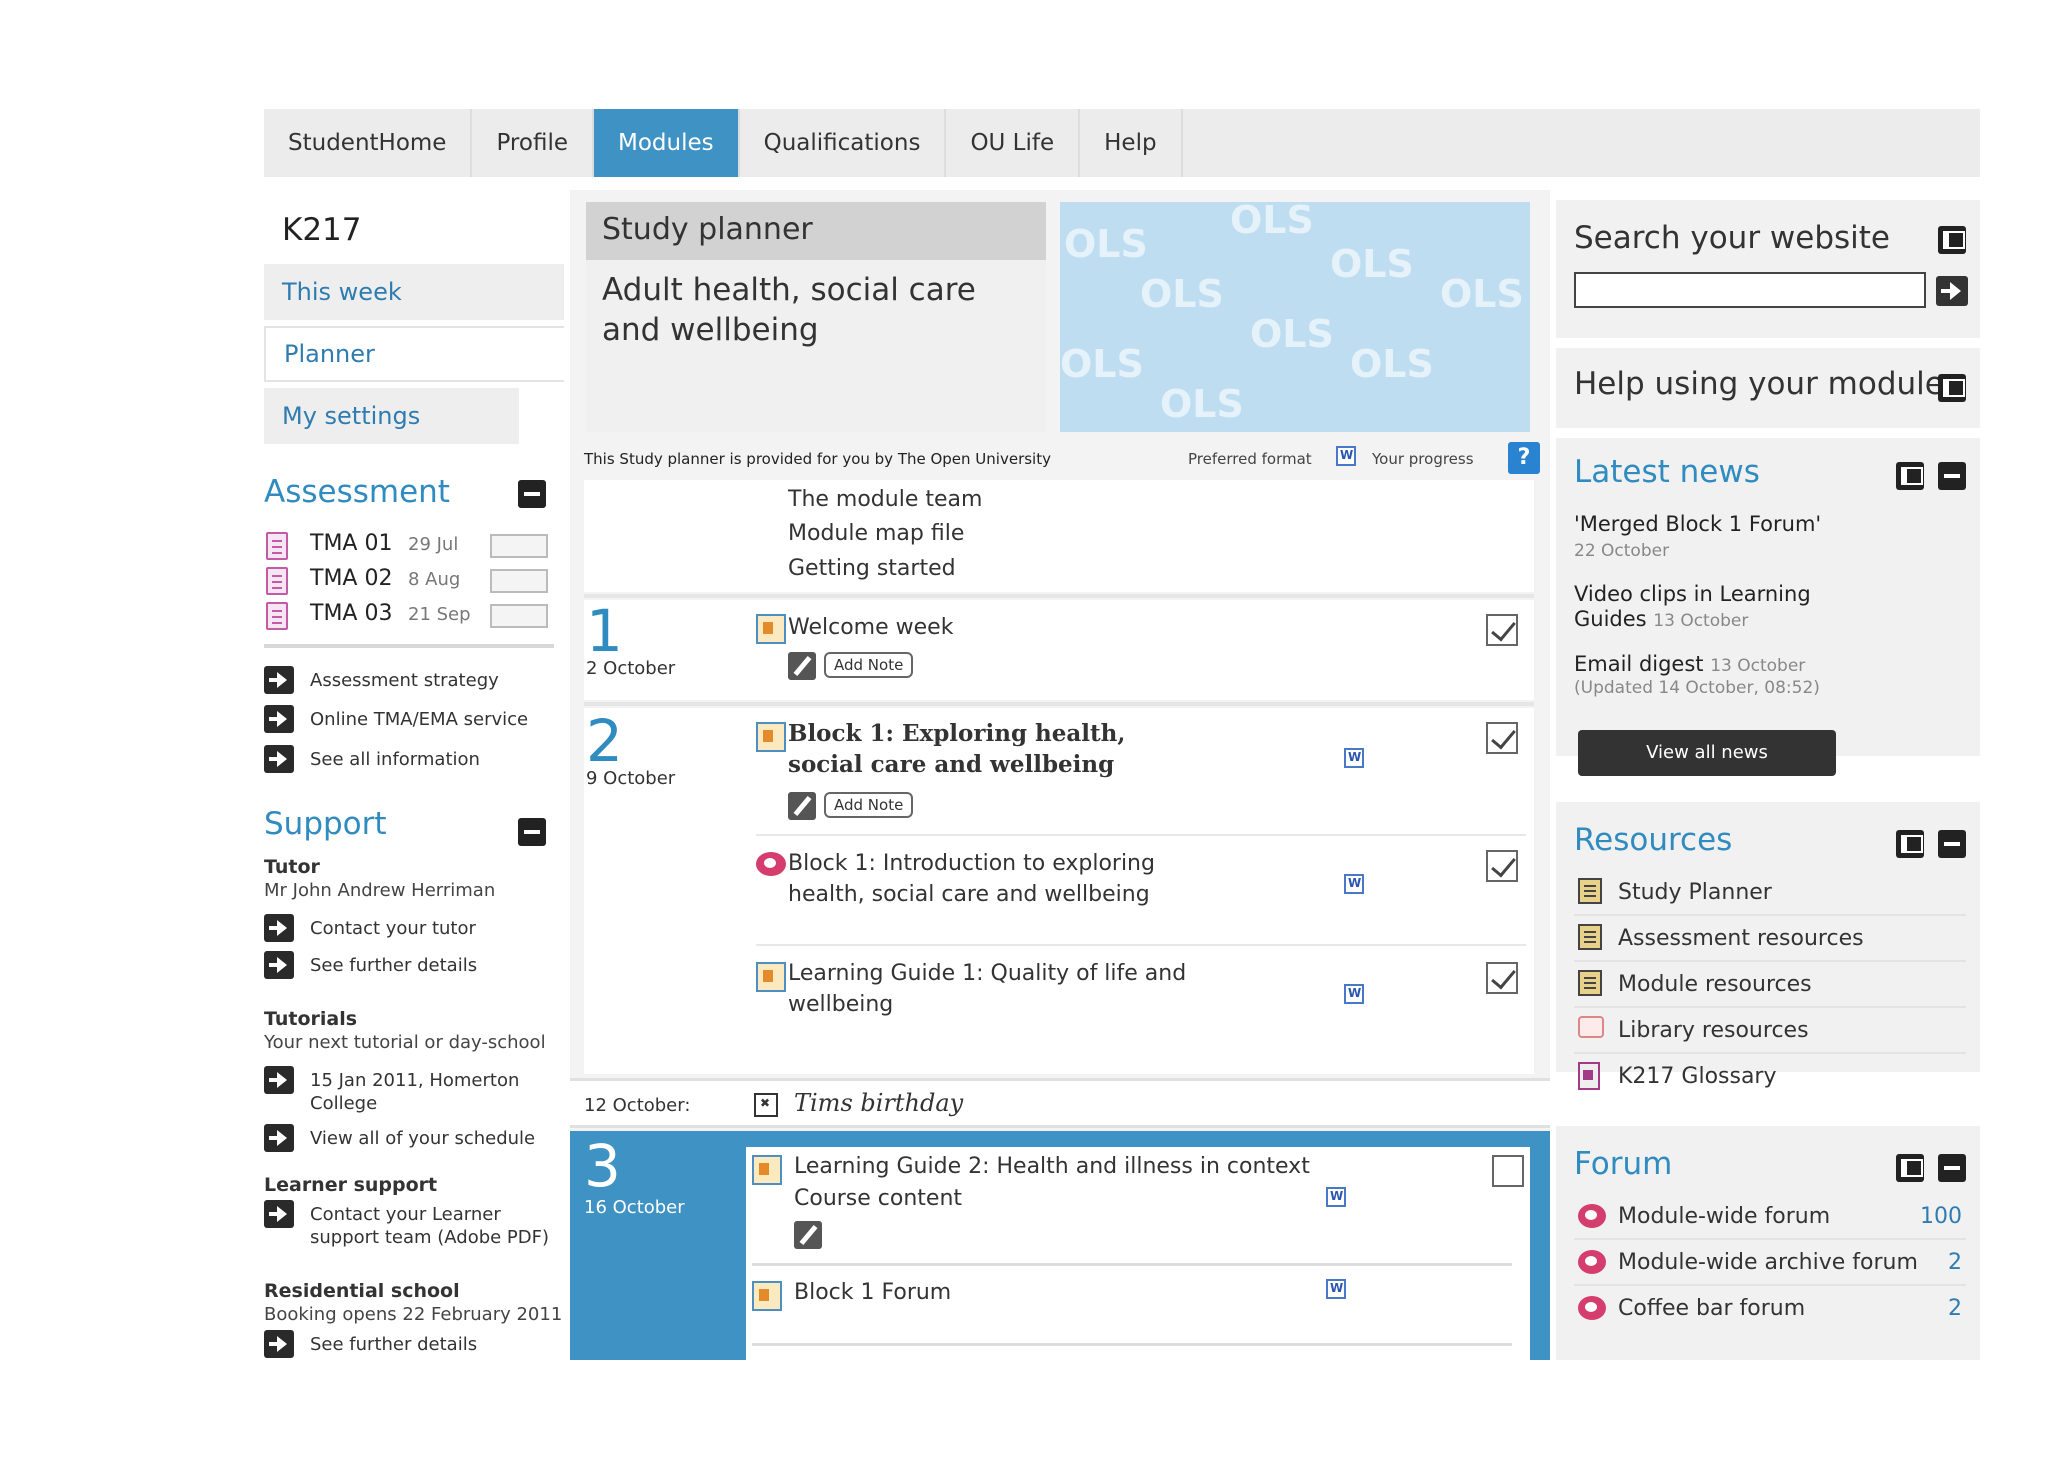 The height and width of the screenshot is (1480, 2048). What do you see at coordinates (876, 533) in the screenshot?
I see `module-map-file-link: Module map file` at bounding box center [876, 533].